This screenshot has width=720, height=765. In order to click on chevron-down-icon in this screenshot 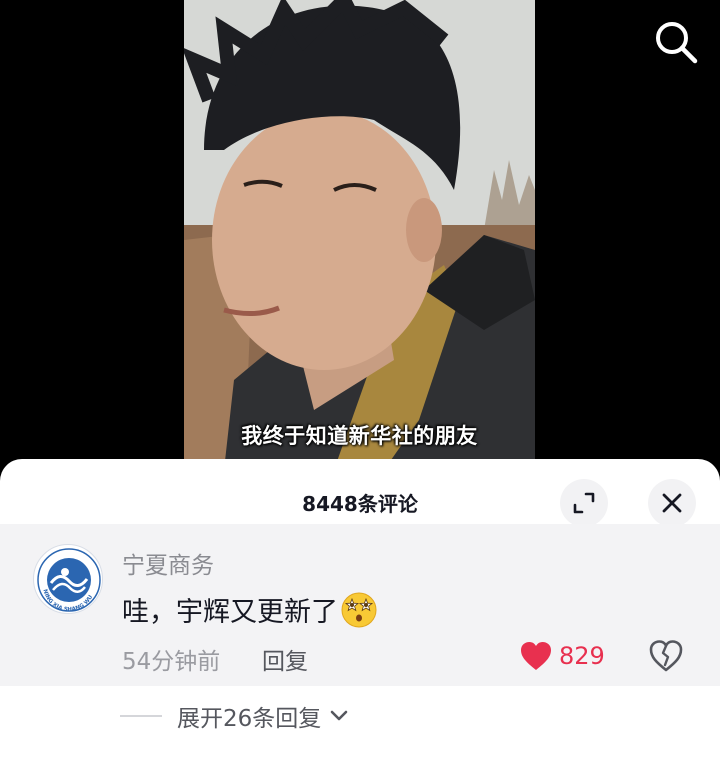, I will do `click(339, 715)`.